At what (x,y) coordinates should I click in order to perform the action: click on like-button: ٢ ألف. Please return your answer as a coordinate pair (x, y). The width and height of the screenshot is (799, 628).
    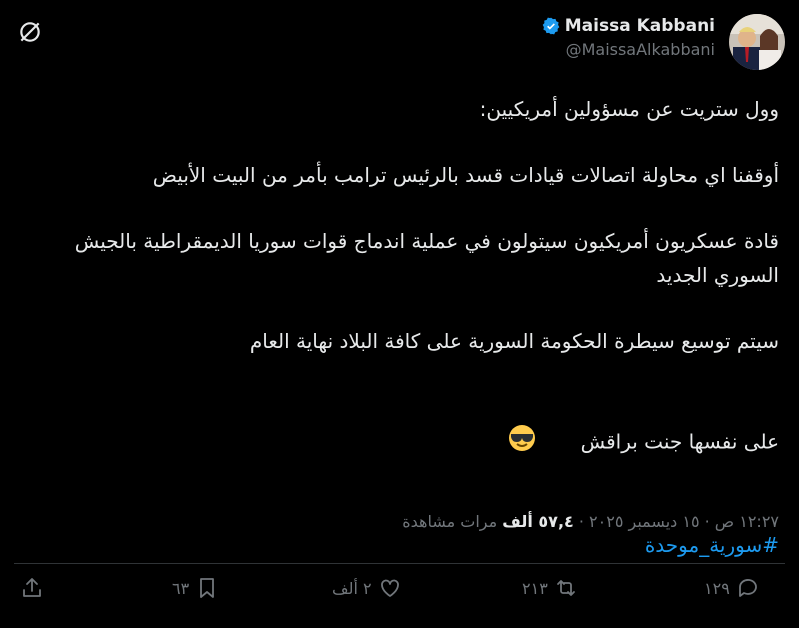
    Looking at the image, I should click on (367, 588).